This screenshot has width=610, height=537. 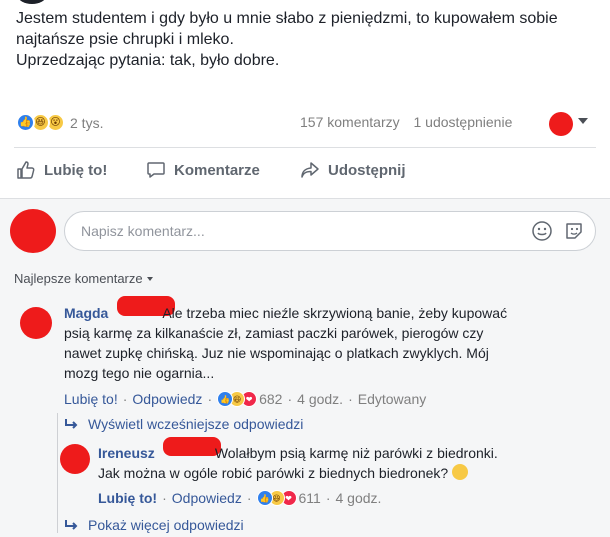 What do you see at coordinates (32, 2) in the screenshot?
I see `post-author-avatar` at bounding box center [32, 2].